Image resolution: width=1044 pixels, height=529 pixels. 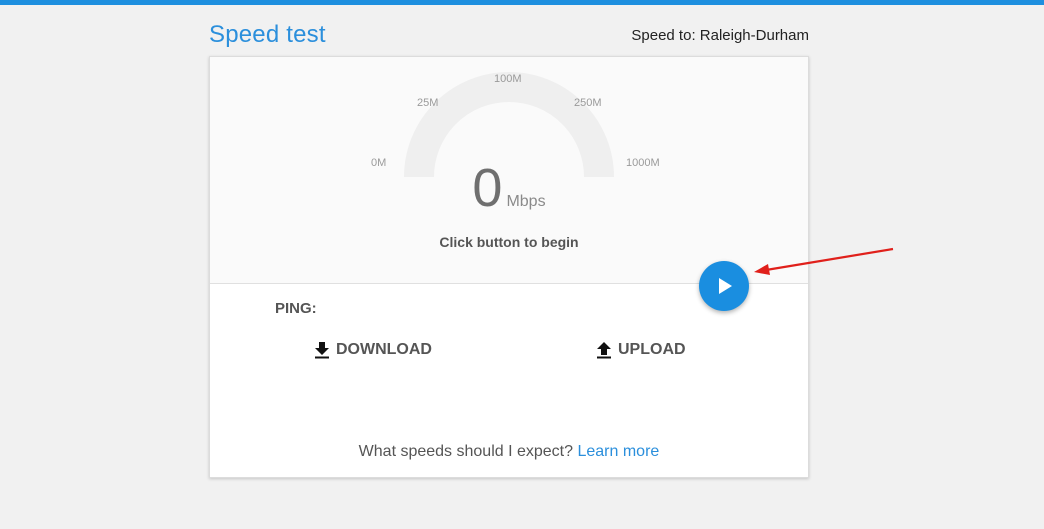 What do you see at coordinates (618, 451) in the screenshot?
I see `learn-more-link: Learn more` at bounding box center [618, 451].